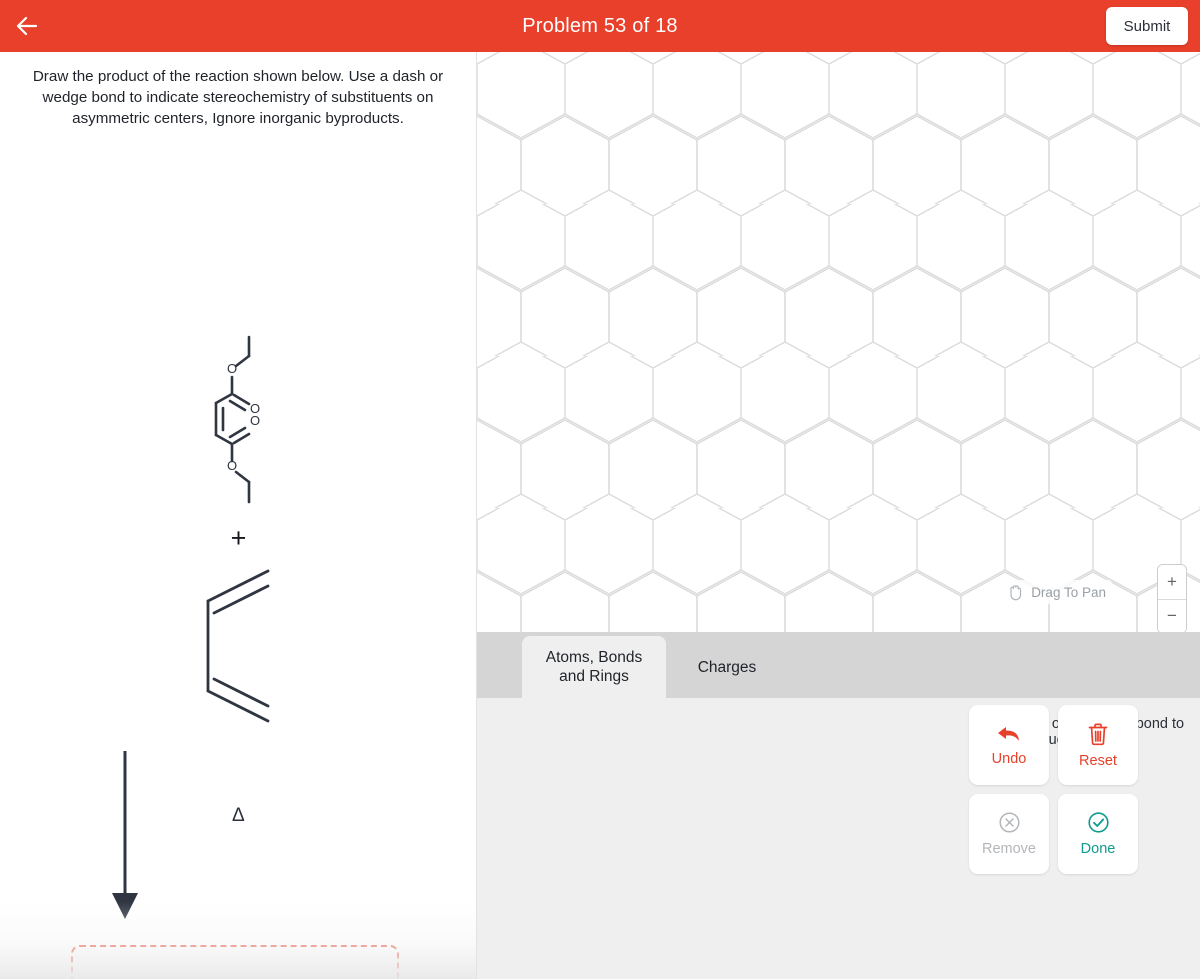  What do you see at coordinates (838, 665) in the screenshot?
I see `tool-tabs: Atoms, Bonds and Rings Charges` at bounding box center [838, 665].